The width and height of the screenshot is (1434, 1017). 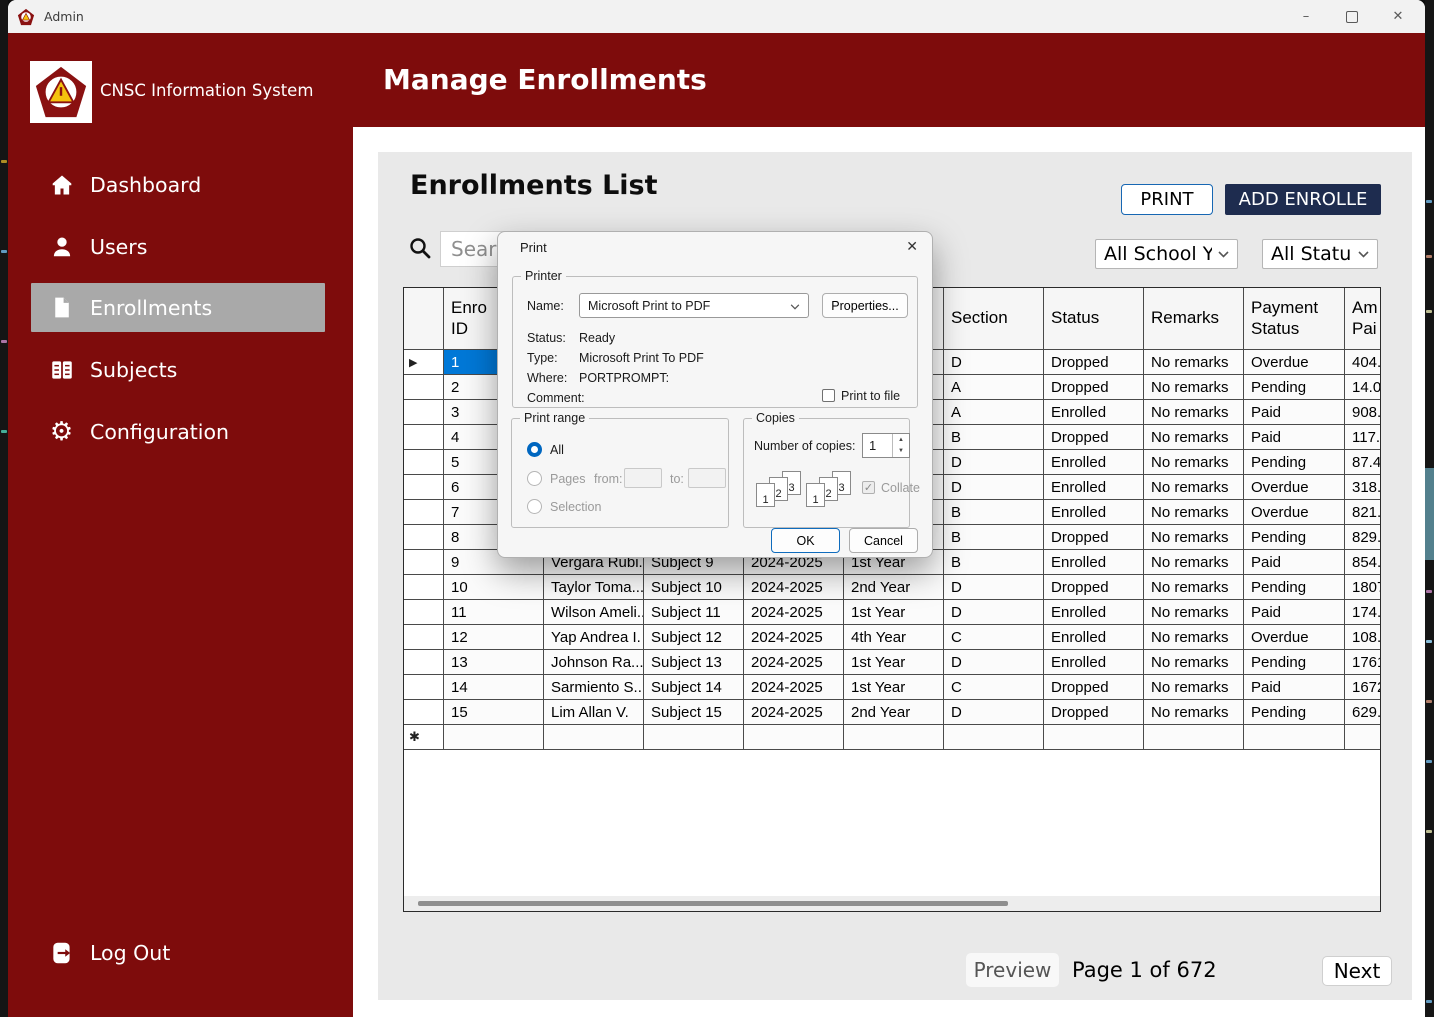 I want to click on collate-checkbox: ✓, so click(x=868, y=487).